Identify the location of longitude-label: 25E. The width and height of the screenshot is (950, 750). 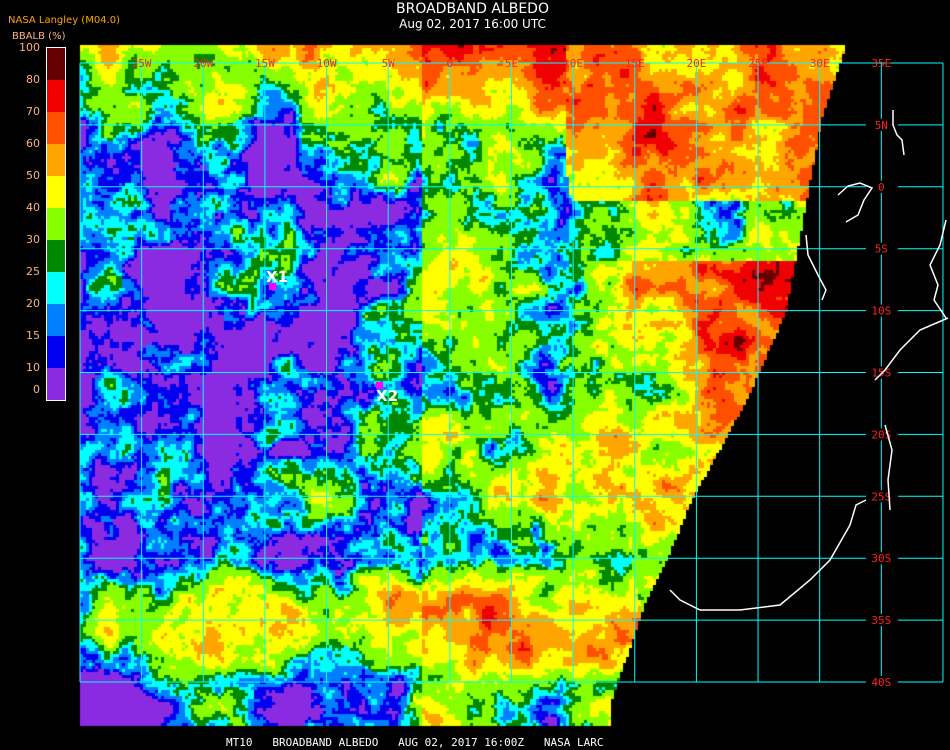
(758, 63).